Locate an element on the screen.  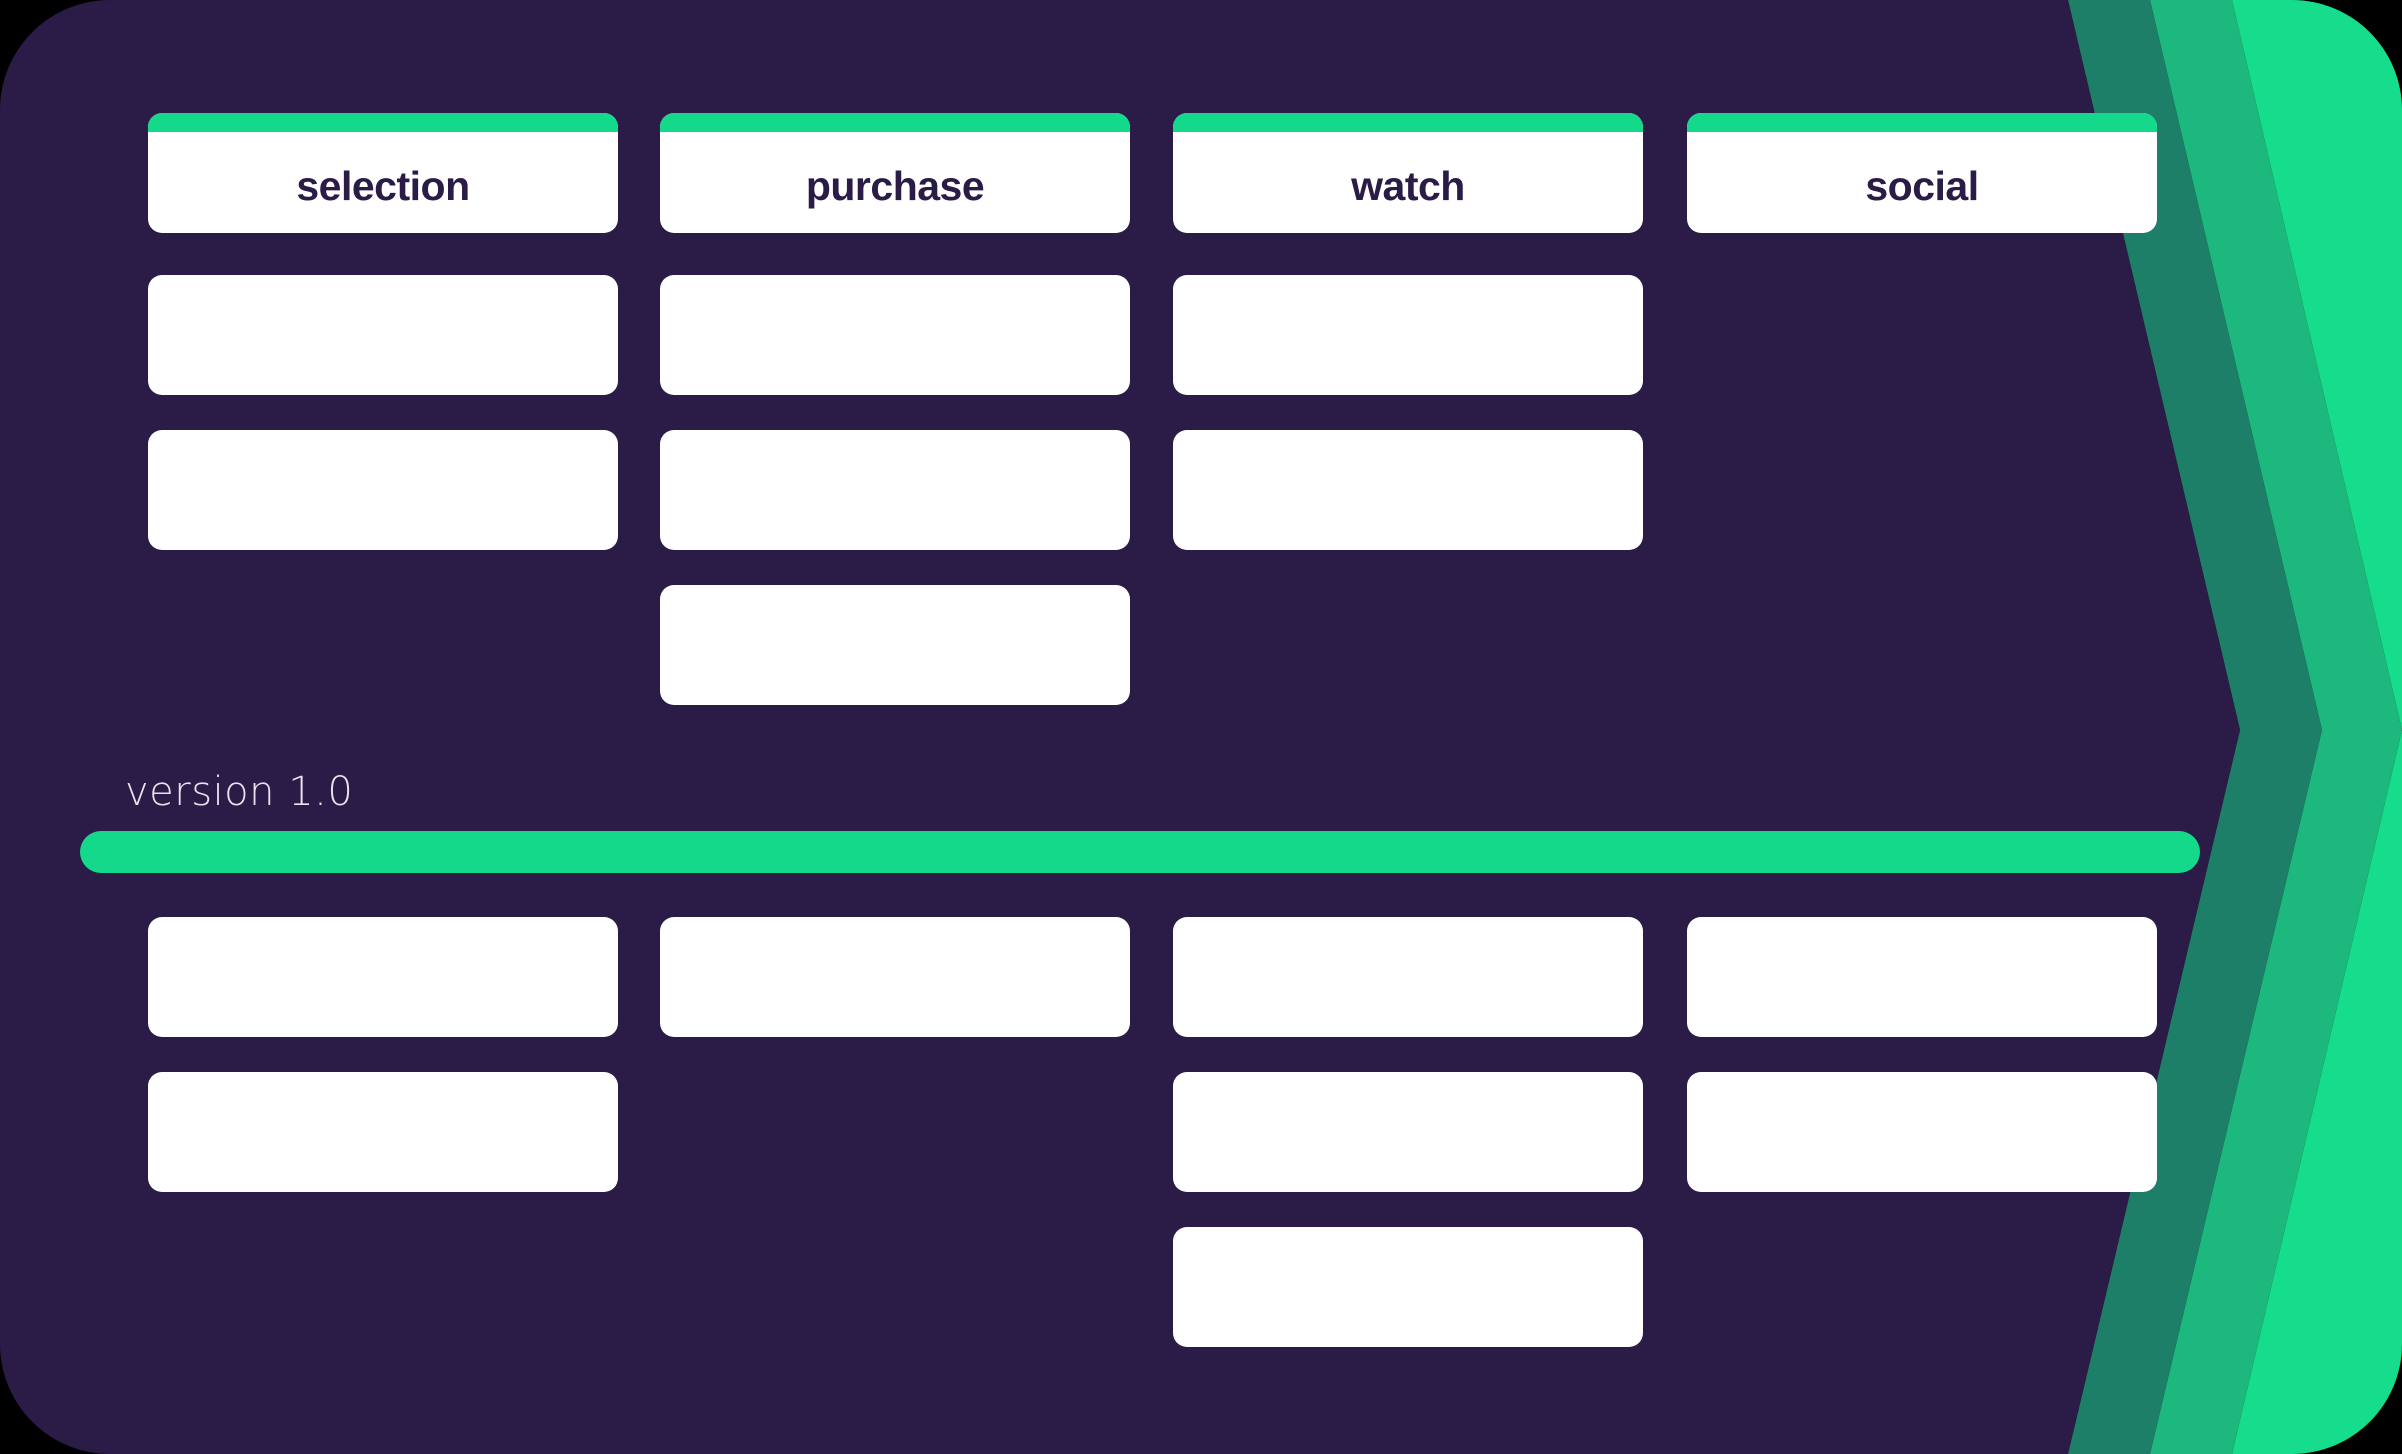
column-header-label: purchase is located at coordinates (895, 186).